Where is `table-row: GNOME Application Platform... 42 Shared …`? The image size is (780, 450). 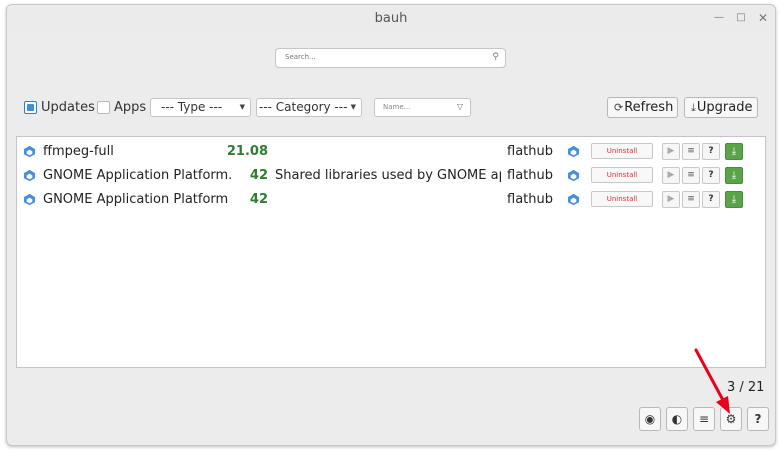 table-row: GNOME Application Platform... 42 Shared … is located at coordinates (391, 176).